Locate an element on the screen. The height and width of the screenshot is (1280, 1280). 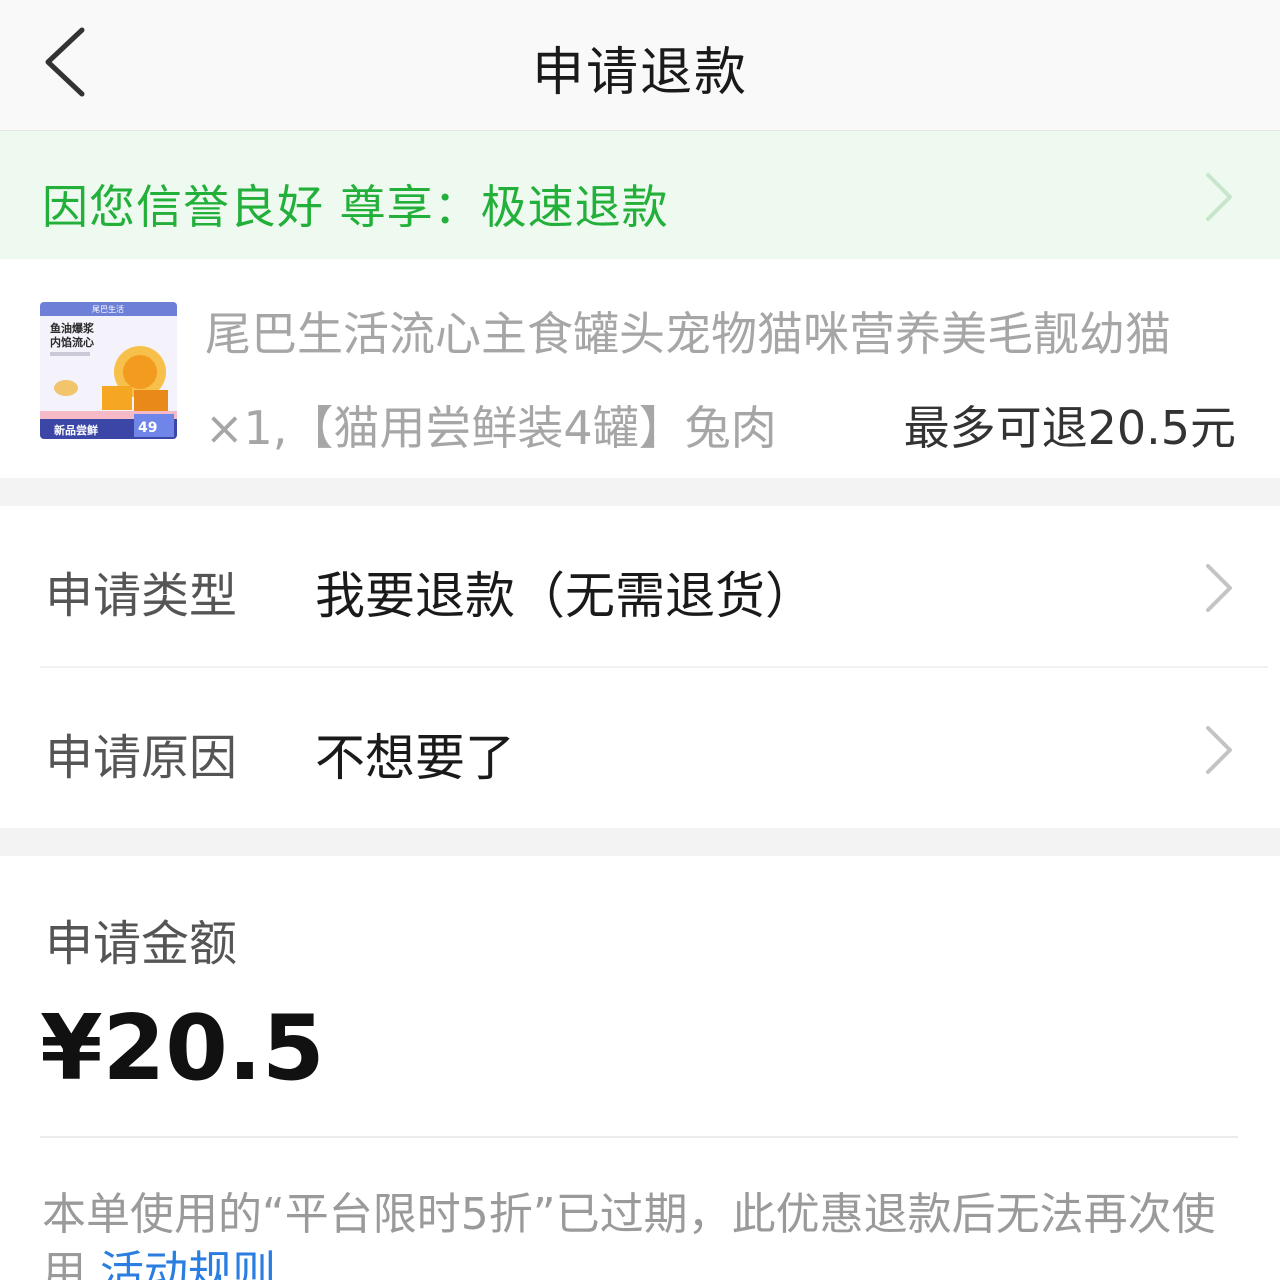
activity-rules-link: 活动规则 is located at coordinates (188, 1263).